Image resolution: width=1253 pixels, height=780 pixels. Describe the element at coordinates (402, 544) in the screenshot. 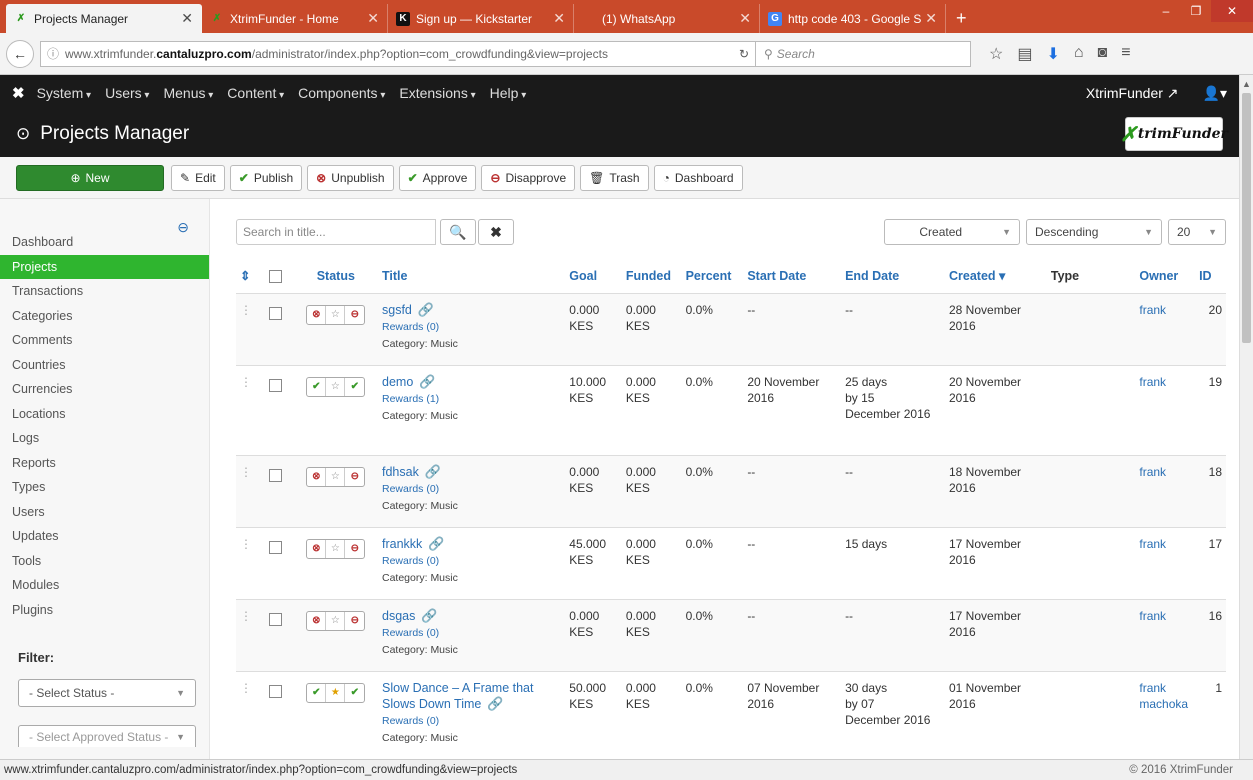

I see `project-title-link: frankkk` at that location.